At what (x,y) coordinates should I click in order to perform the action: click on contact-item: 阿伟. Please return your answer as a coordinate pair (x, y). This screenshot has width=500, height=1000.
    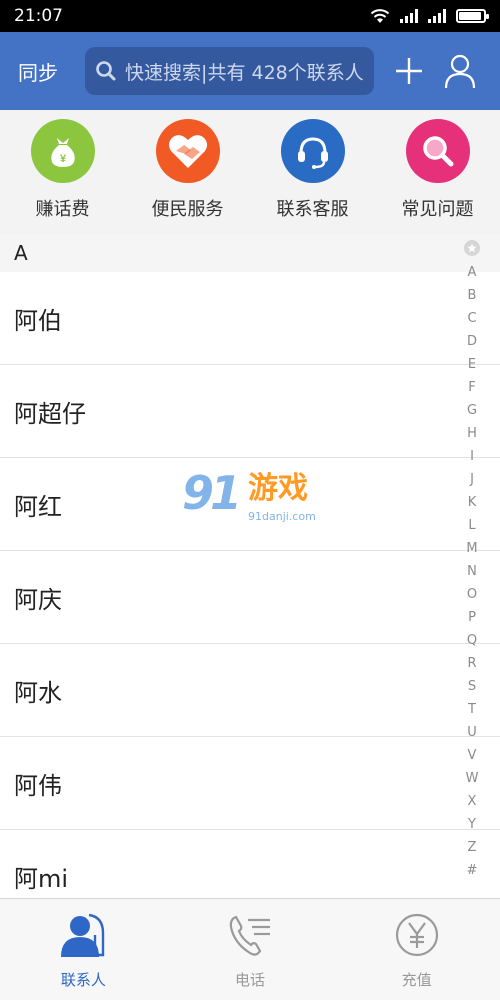
    Looking at the image, I should click on (250, 783).